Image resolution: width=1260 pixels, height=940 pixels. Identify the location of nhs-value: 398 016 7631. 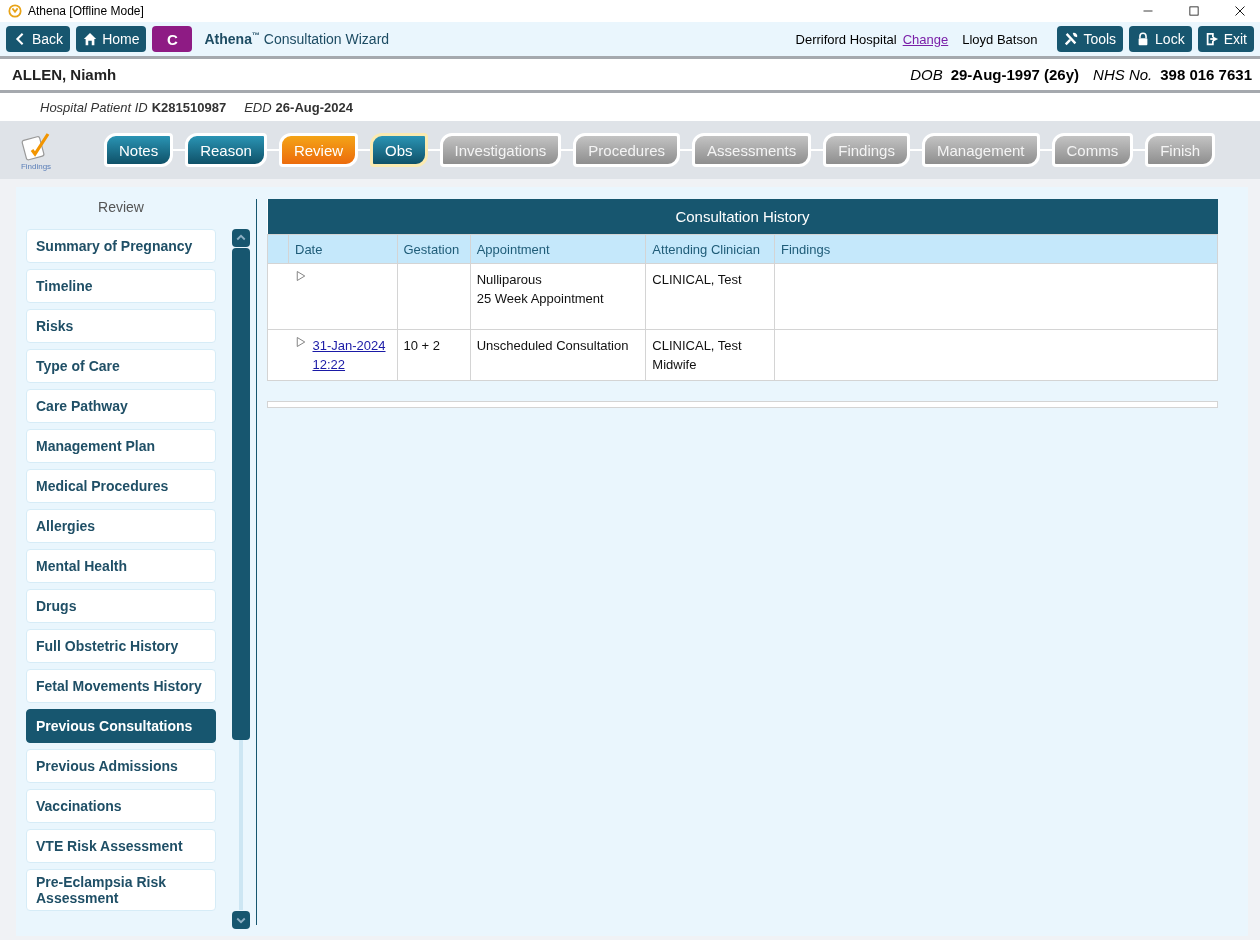
(1206, 74).